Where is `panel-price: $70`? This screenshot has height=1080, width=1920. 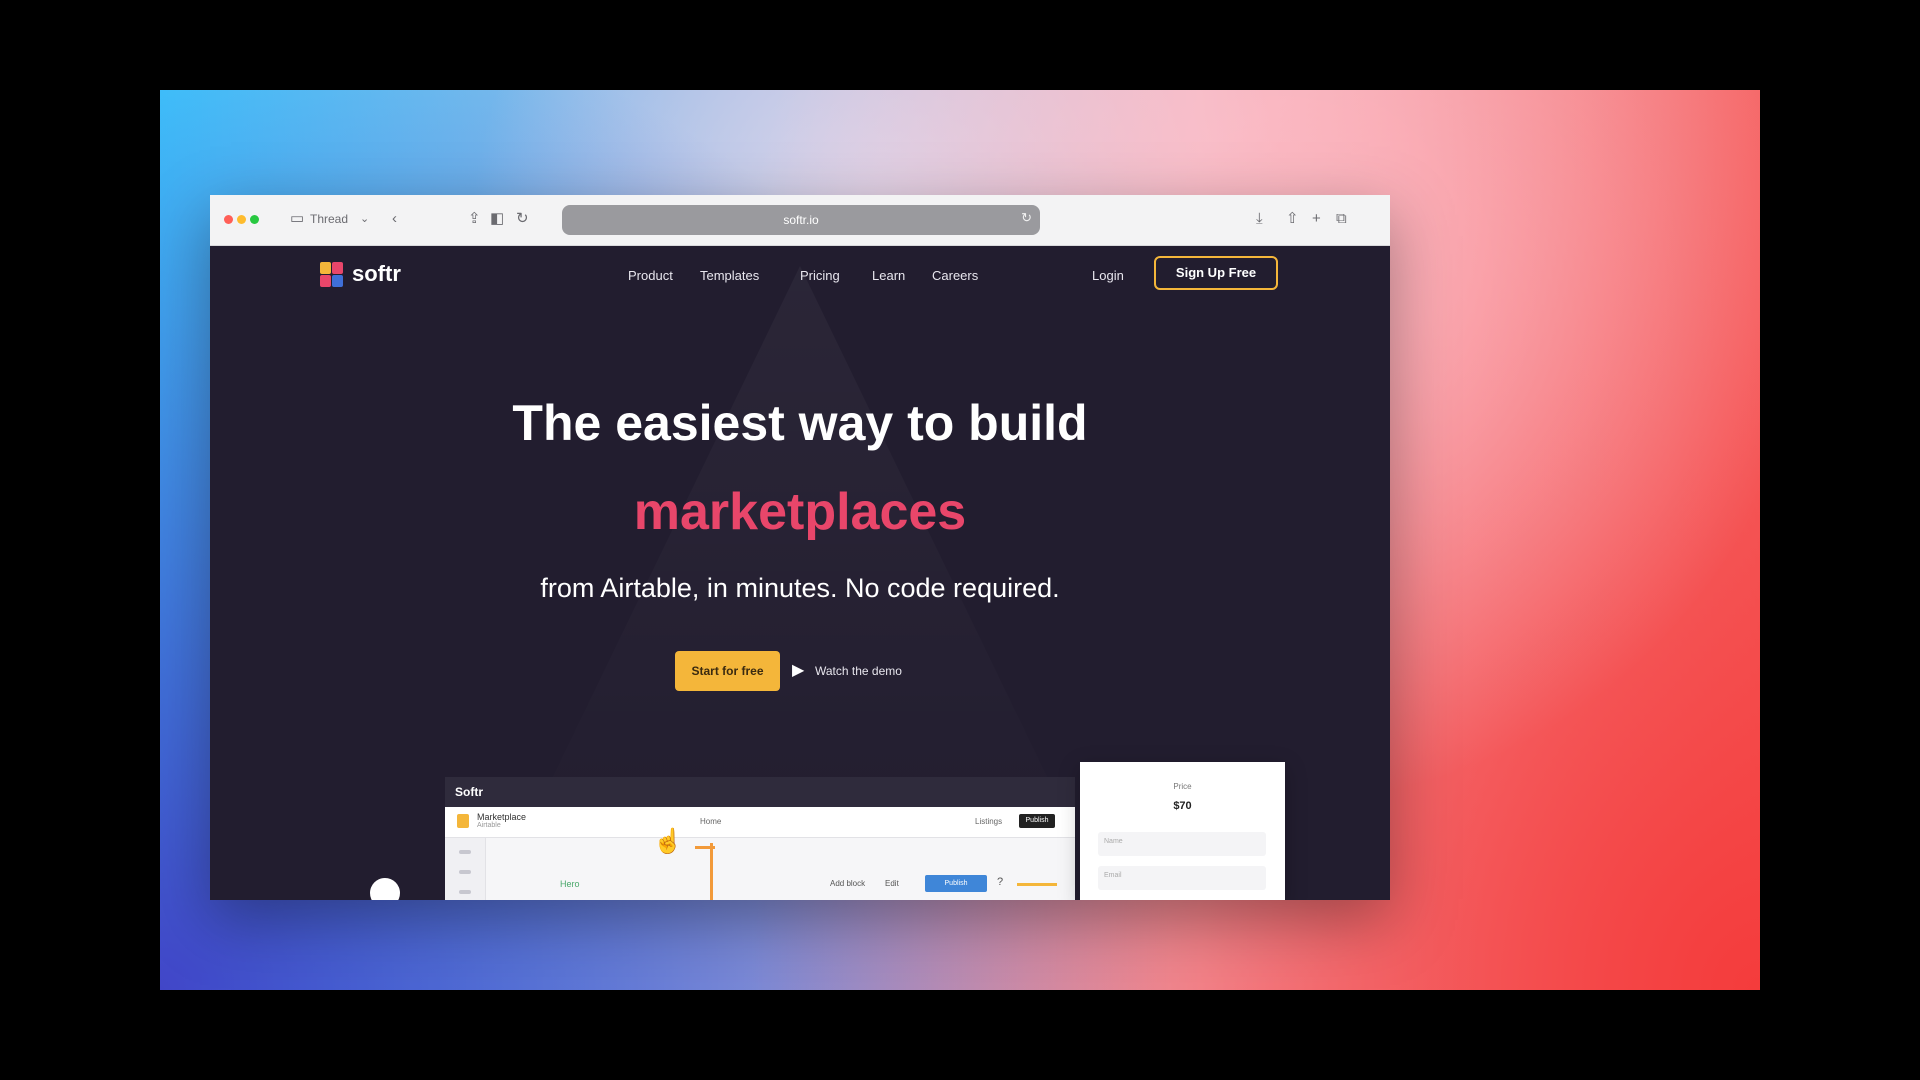 panel-price: $70 is located at coordinates (1182, 806).